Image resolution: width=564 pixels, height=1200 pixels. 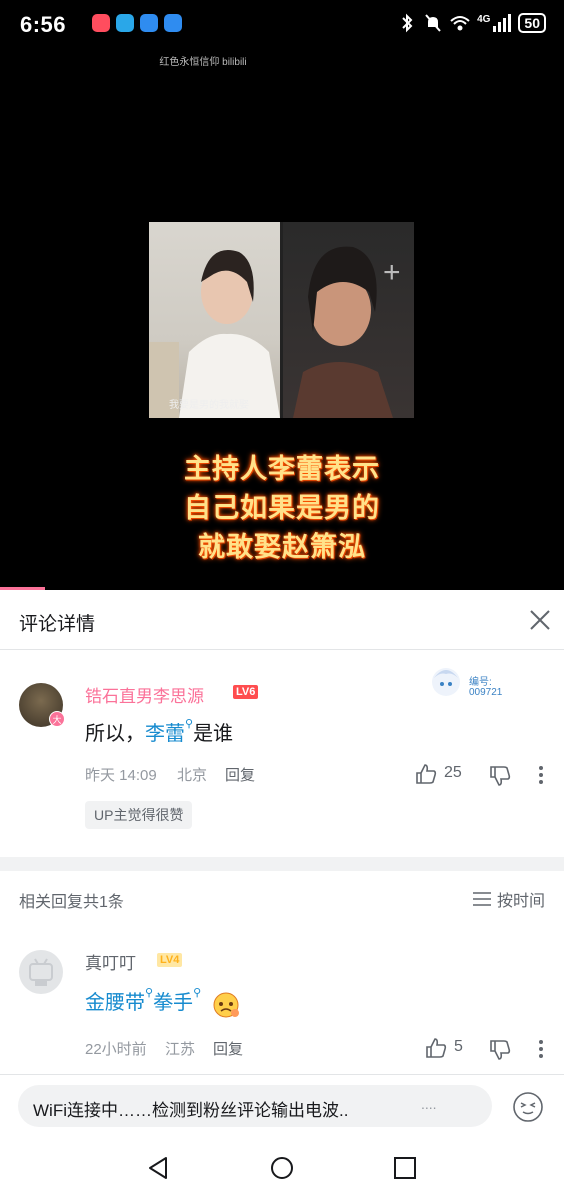 I want to click on comment-text: 所以，李蕾⚲是谁, so click(x=159, y=731).